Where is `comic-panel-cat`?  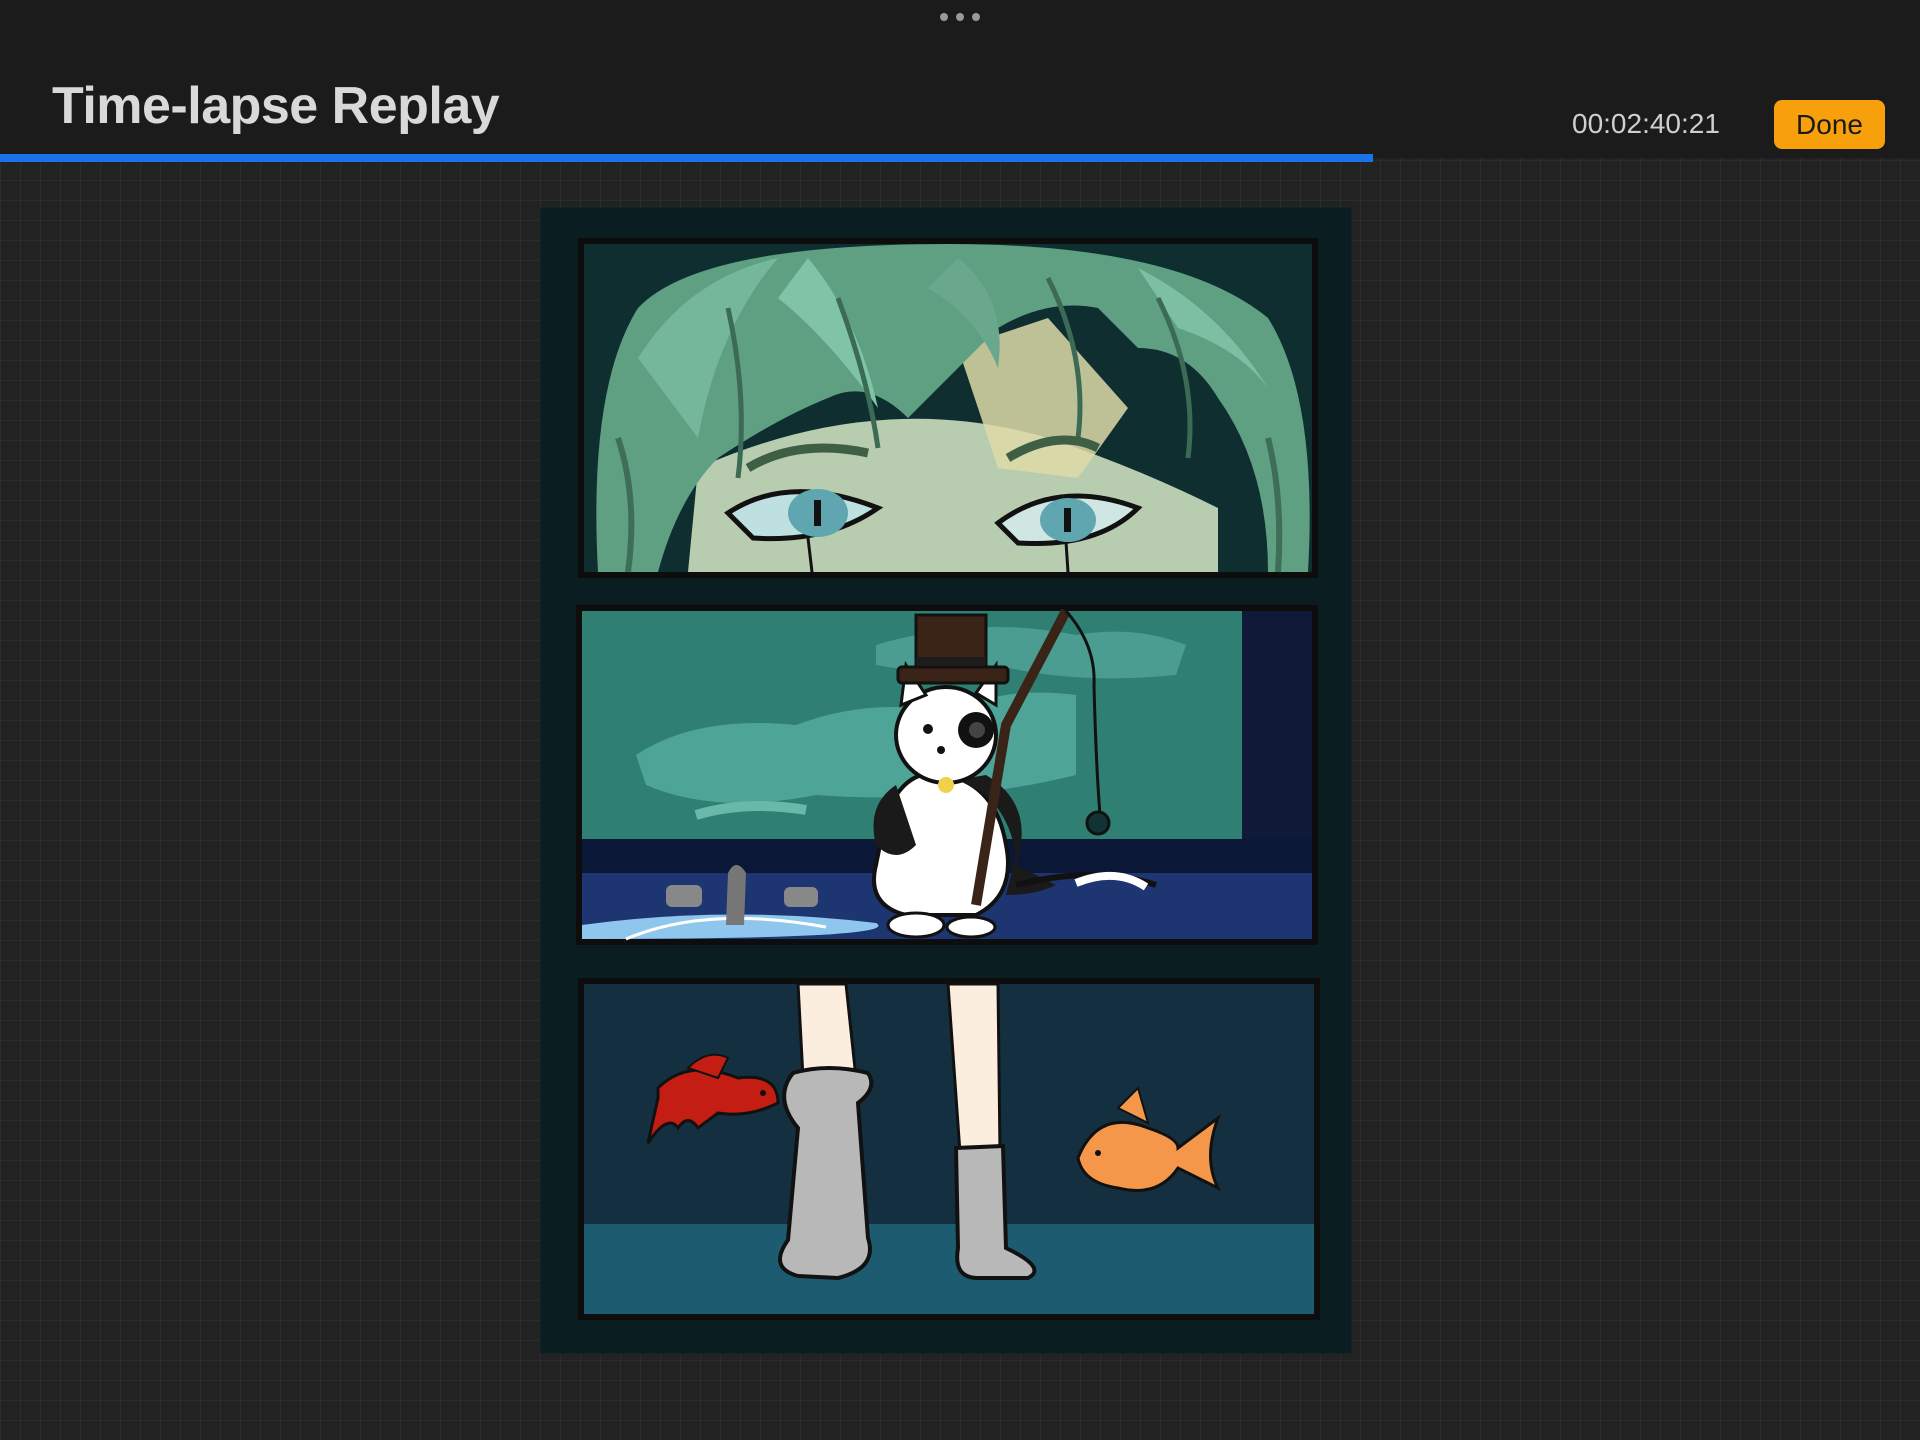 comic-panel-cat is located at coordinates (947, 775).